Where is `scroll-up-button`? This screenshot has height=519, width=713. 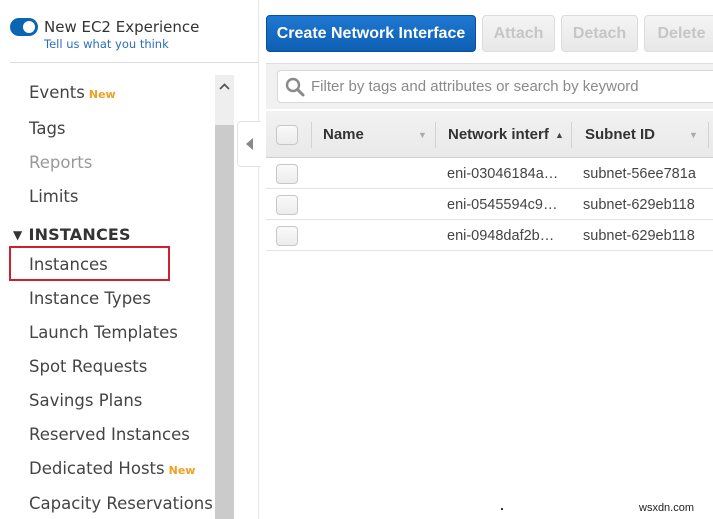 scroll-up-button is located at coordinates (224, 86).